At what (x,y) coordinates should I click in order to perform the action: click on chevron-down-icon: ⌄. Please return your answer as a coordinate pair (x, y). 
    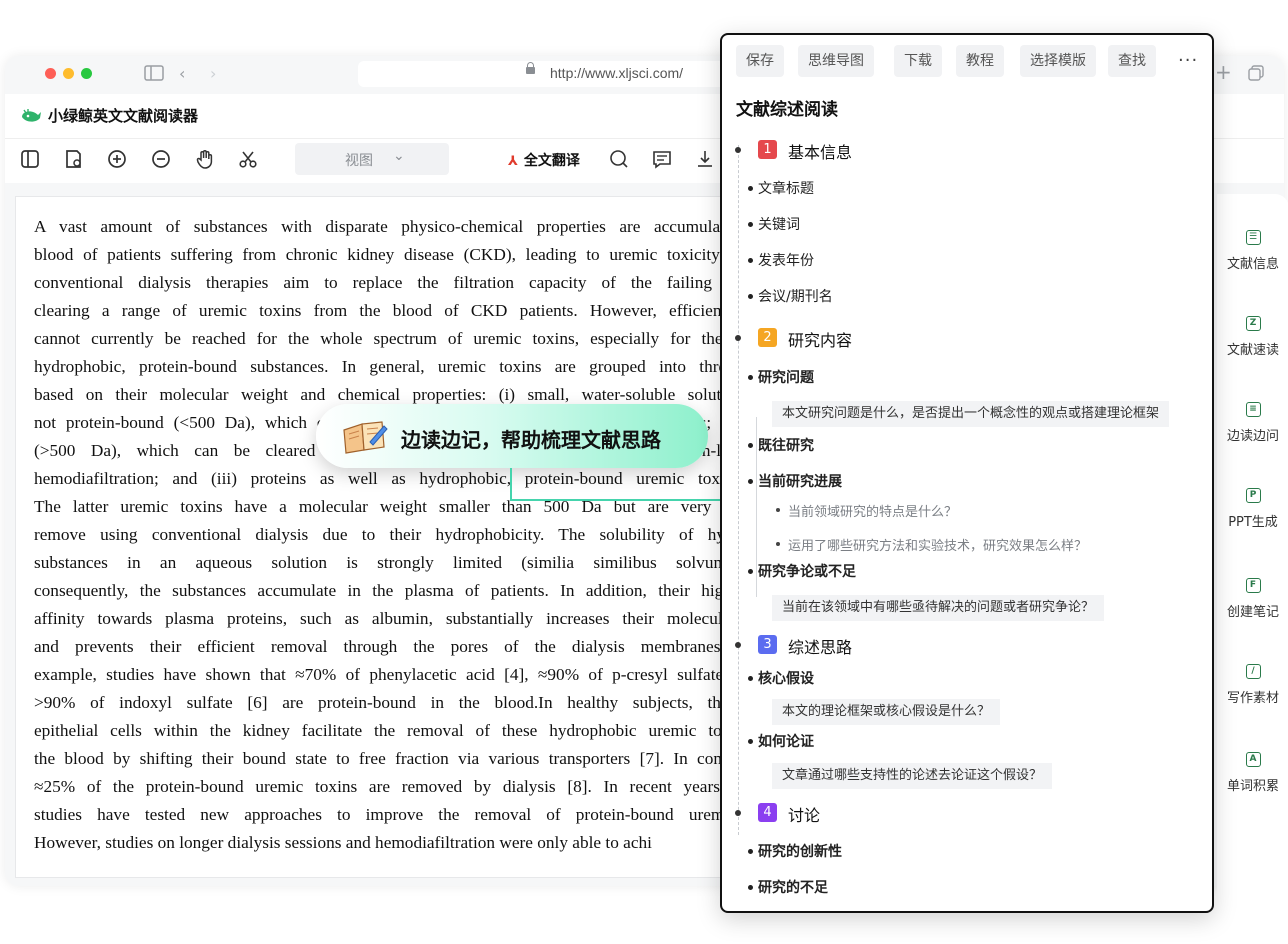
    Looking at the image, I should click on (399, 156).